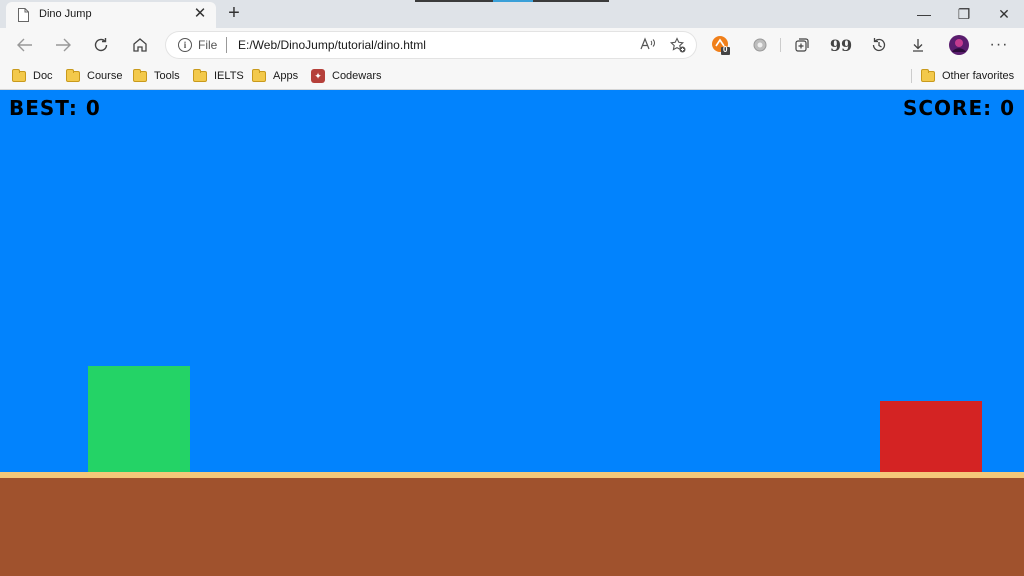 The height and width of the screenshot is (576, 1024). What do you see at coordinates (725, 49) in the screenshot?
I see `extension-badge: 0` at bounding box center [725, 49].